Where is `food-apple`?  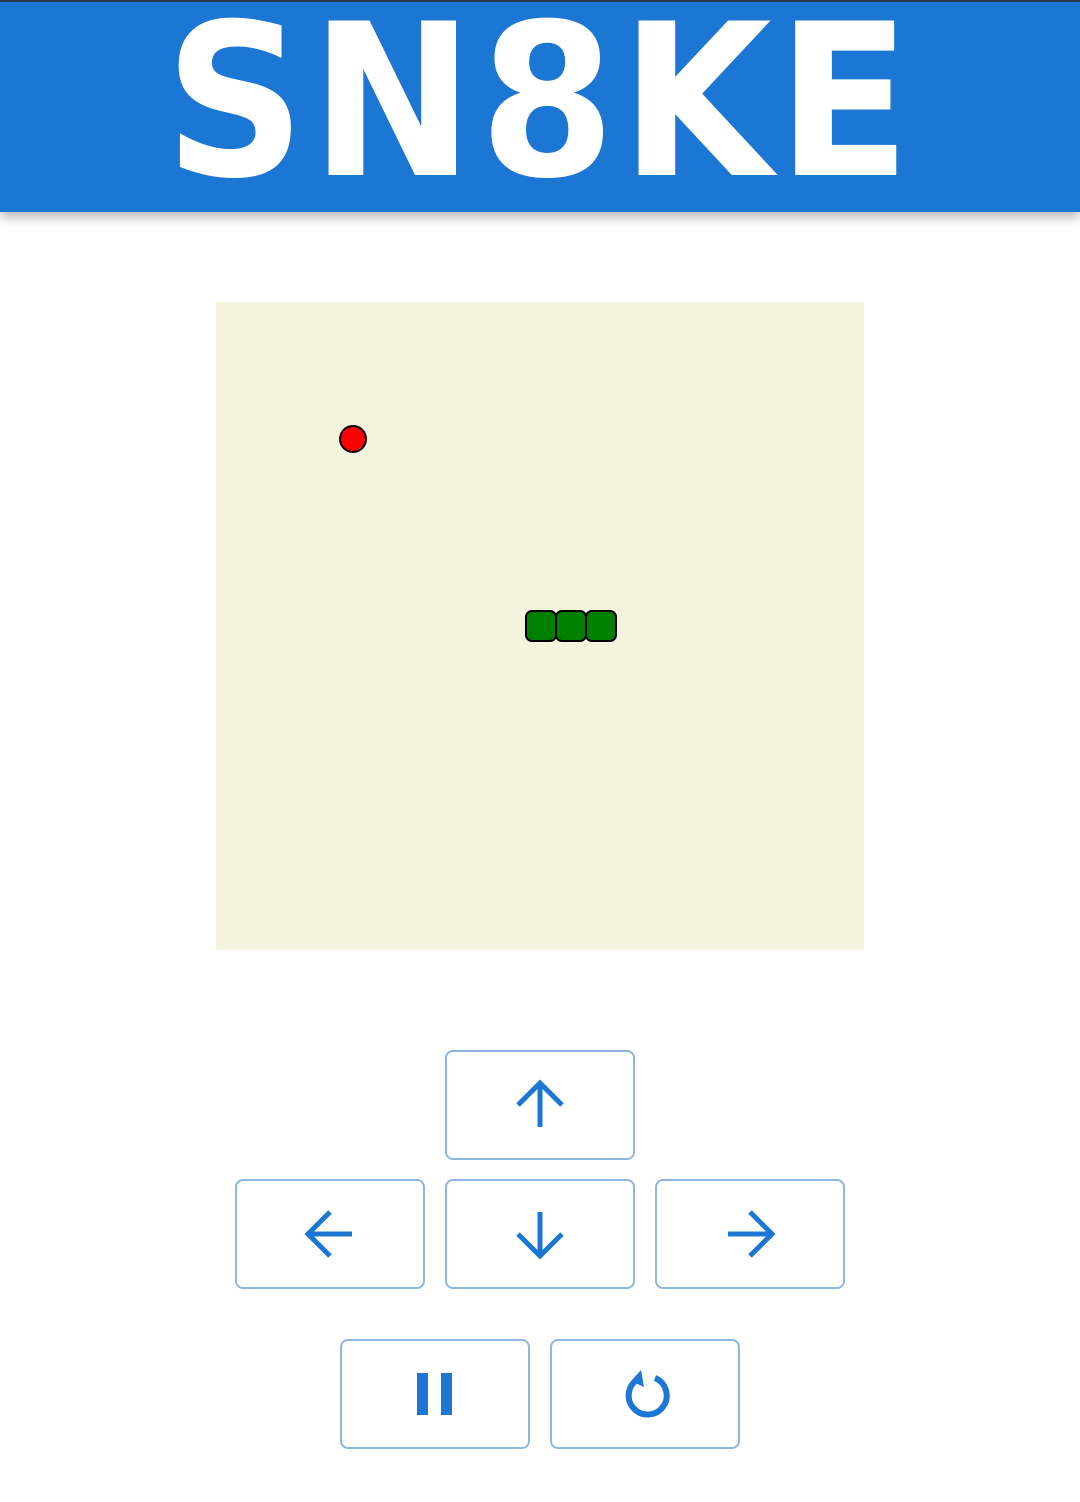
food-apple is located at coordinates (353, 439).